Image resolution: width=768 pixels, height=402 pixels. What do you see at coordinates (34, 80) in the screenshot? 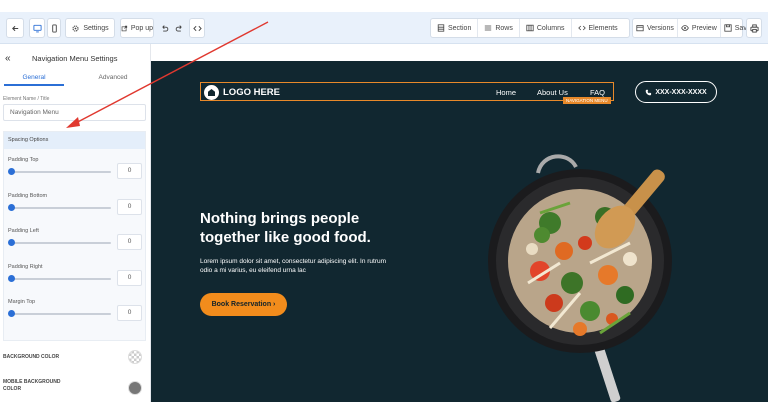
I see `tab-general: General` at bounding box center [34, 80].